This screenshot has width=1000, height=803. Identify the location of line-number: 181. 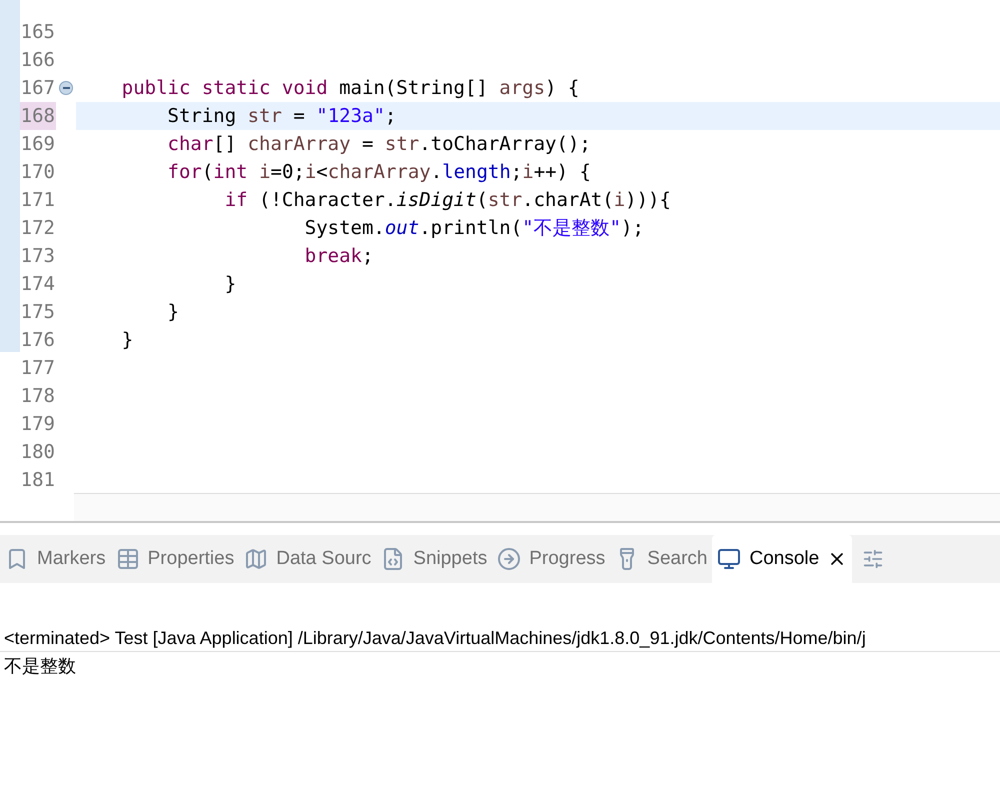
(38, 480).